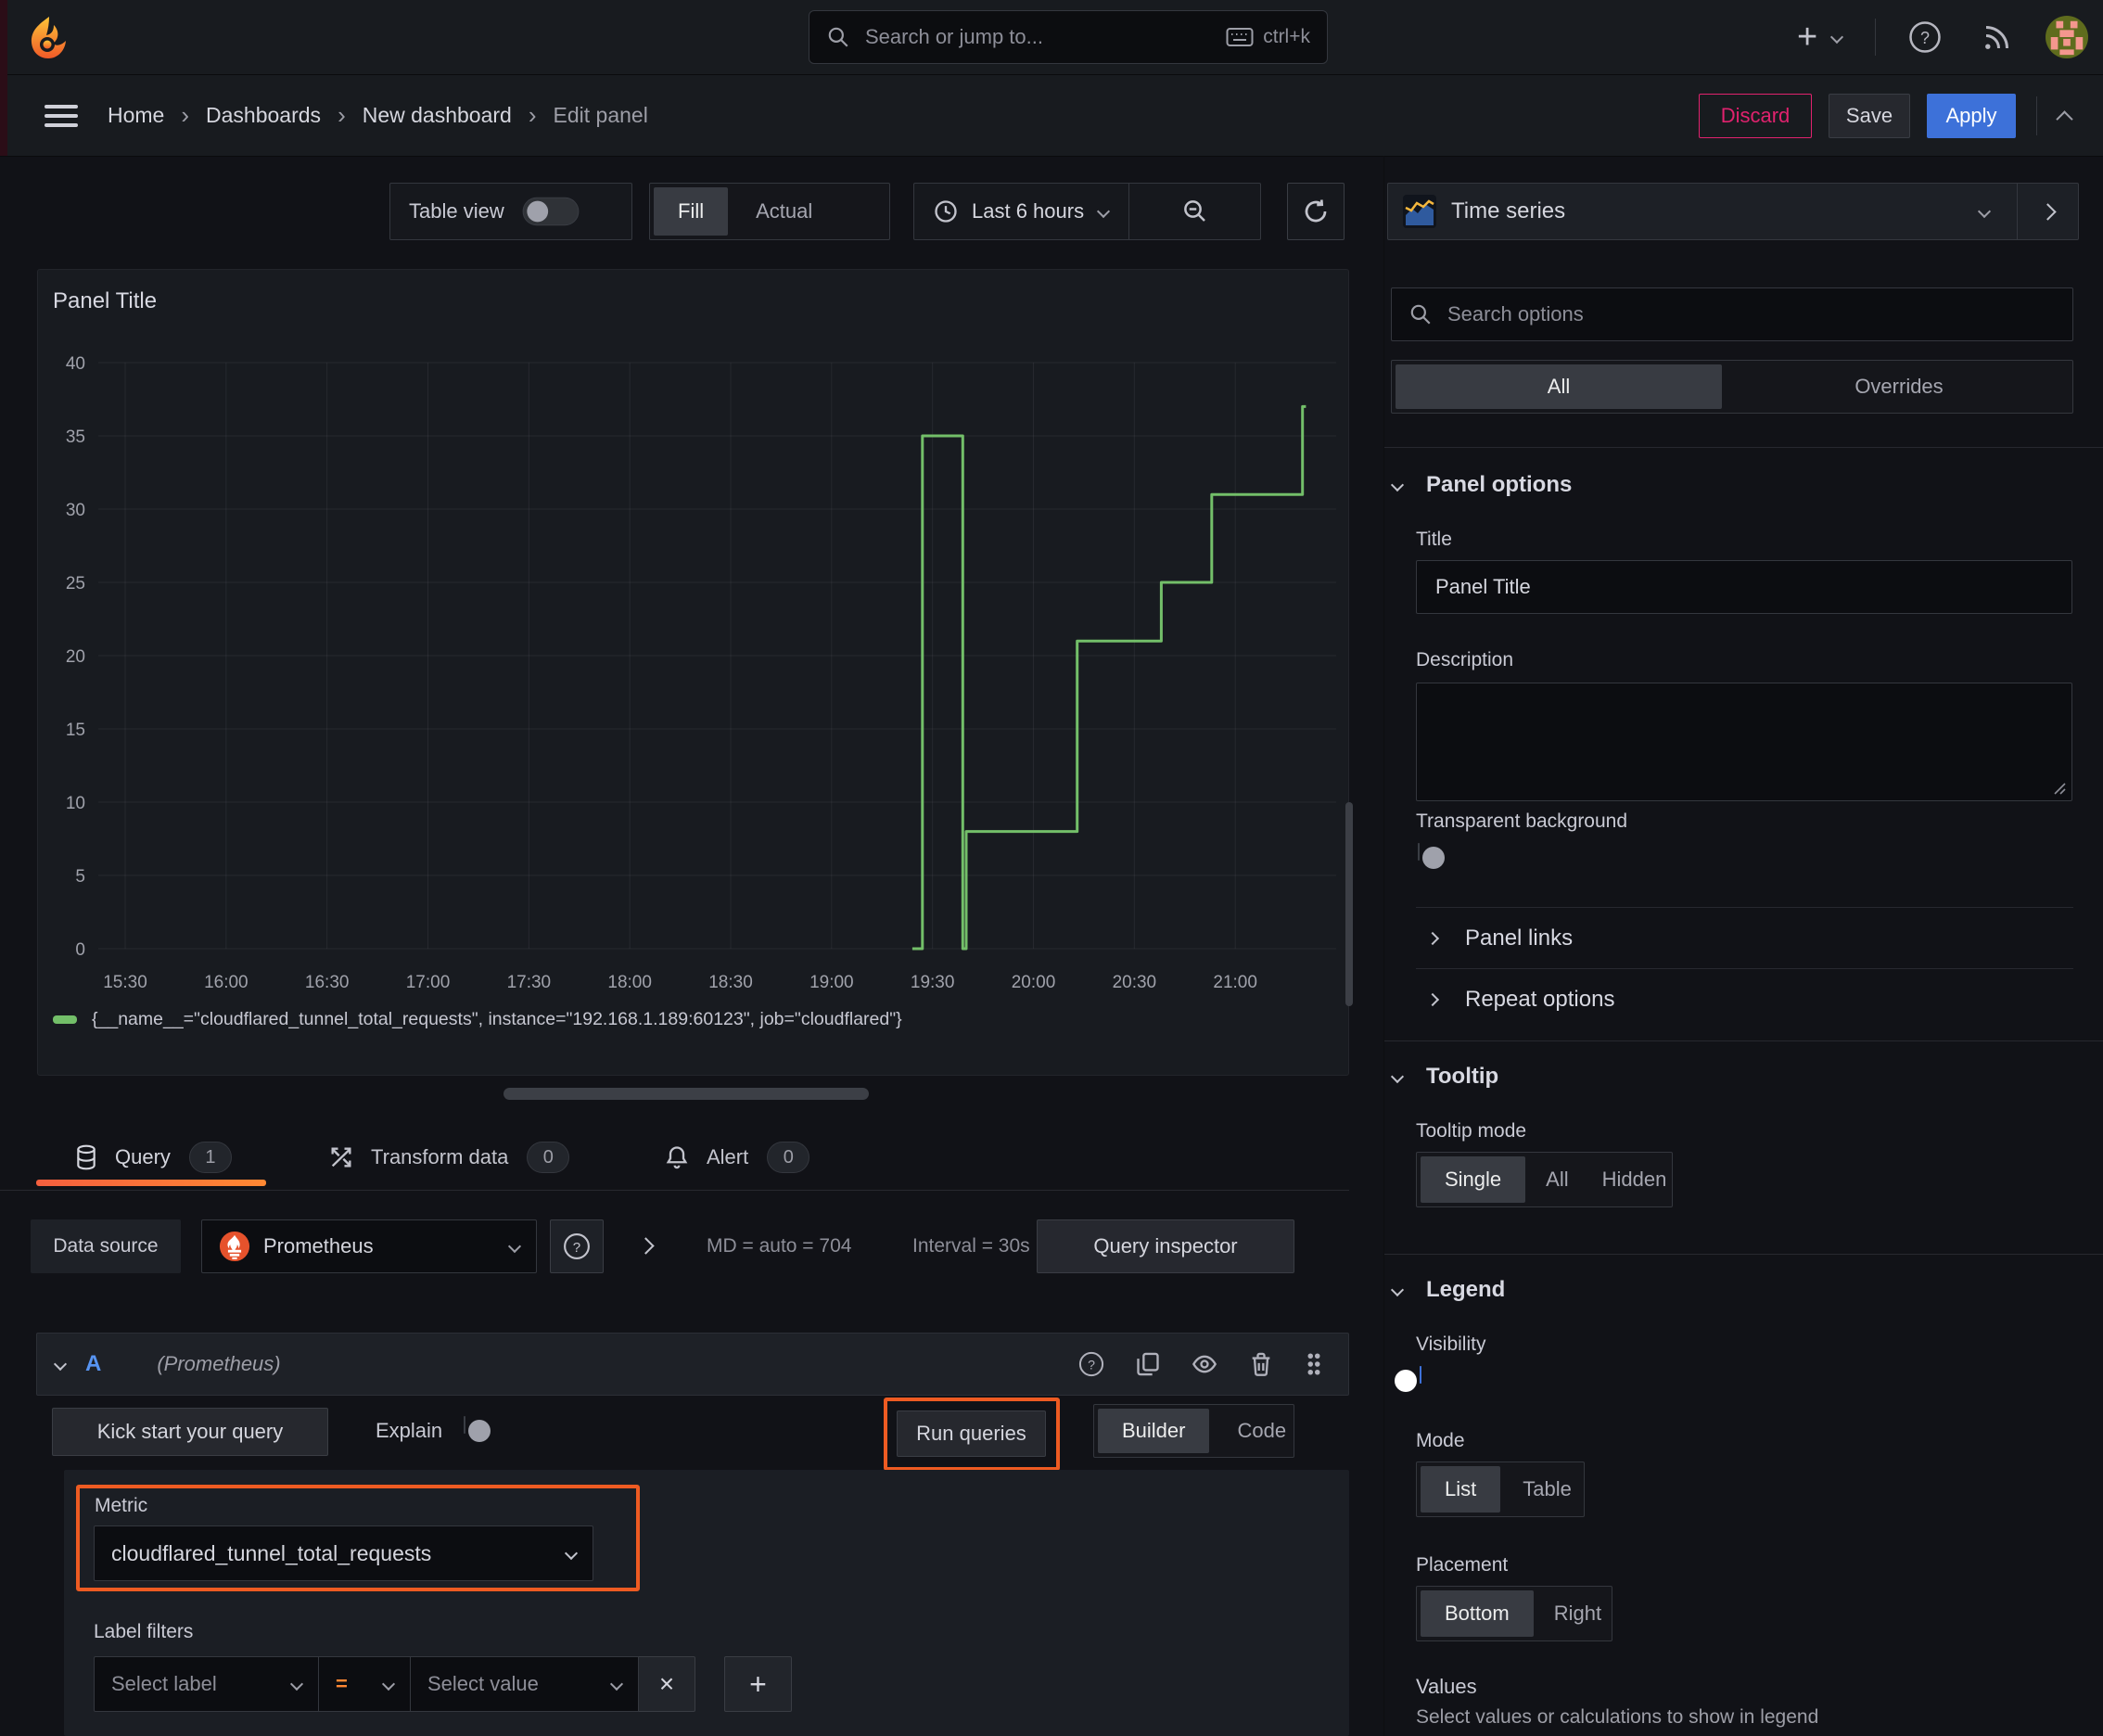  What do you see at coordinates (1135, 982) in the screenshot?
I see `svg-text: 20:30` at bounding box center [1135, 982].